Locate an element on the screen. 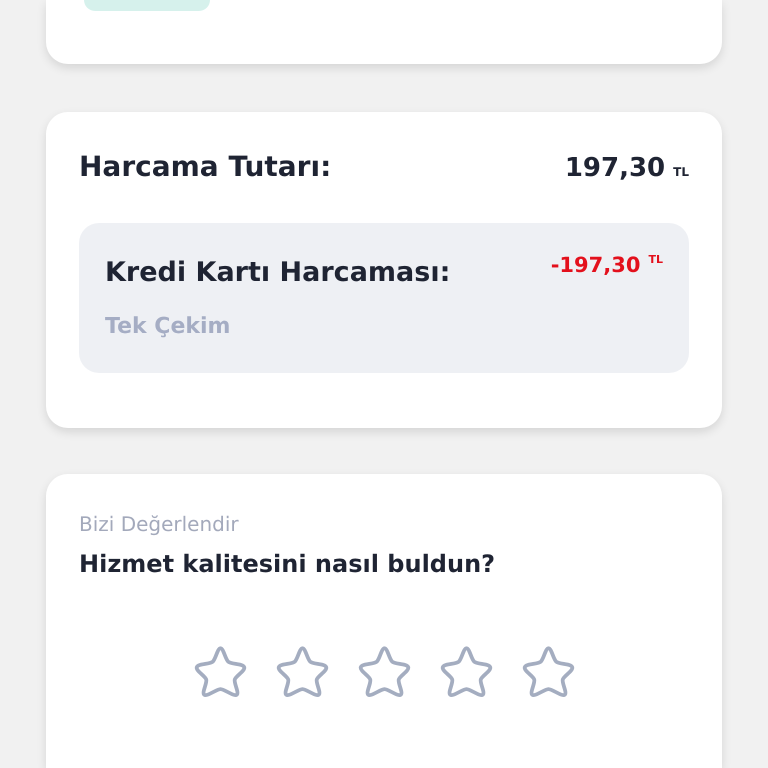 The width and height of the screenshot is (768, 768). section-title: Bizi Değerlendir is located at coordinates (159, 524).